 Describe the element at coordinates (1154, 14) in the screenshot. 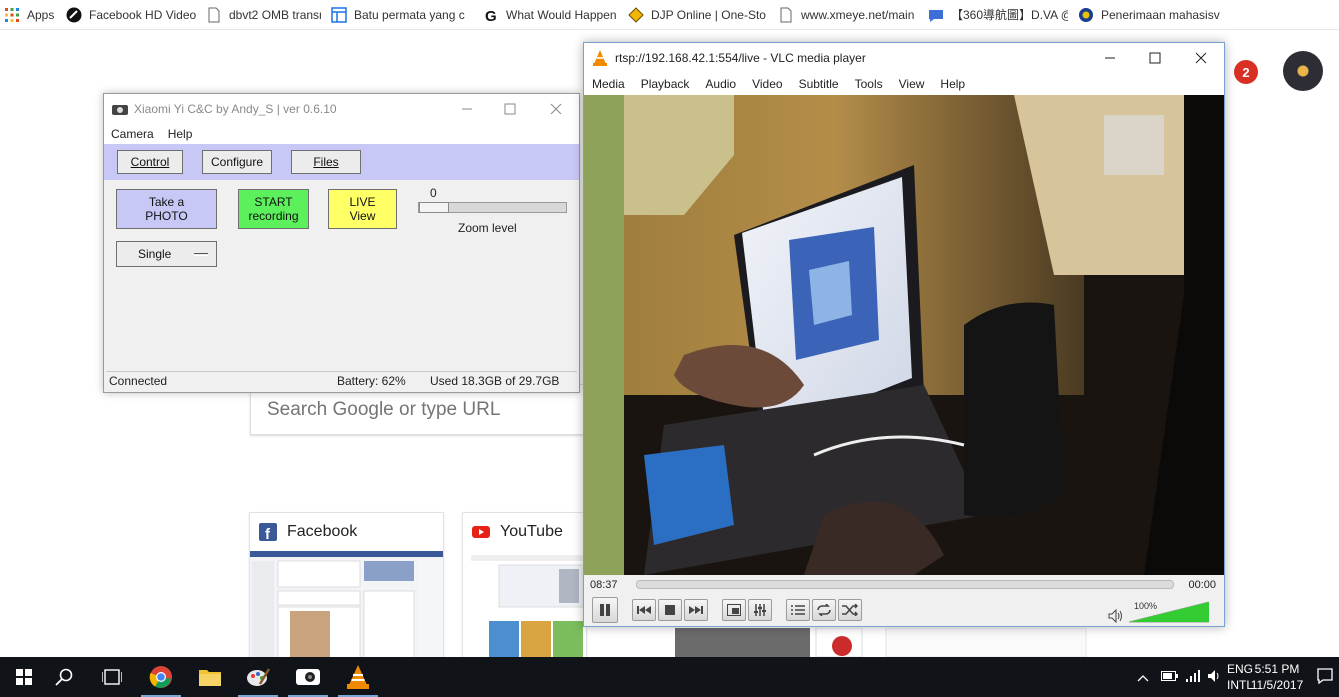

I see `bookmark-penerimaan: Penerimaan mahasisv` at that location.